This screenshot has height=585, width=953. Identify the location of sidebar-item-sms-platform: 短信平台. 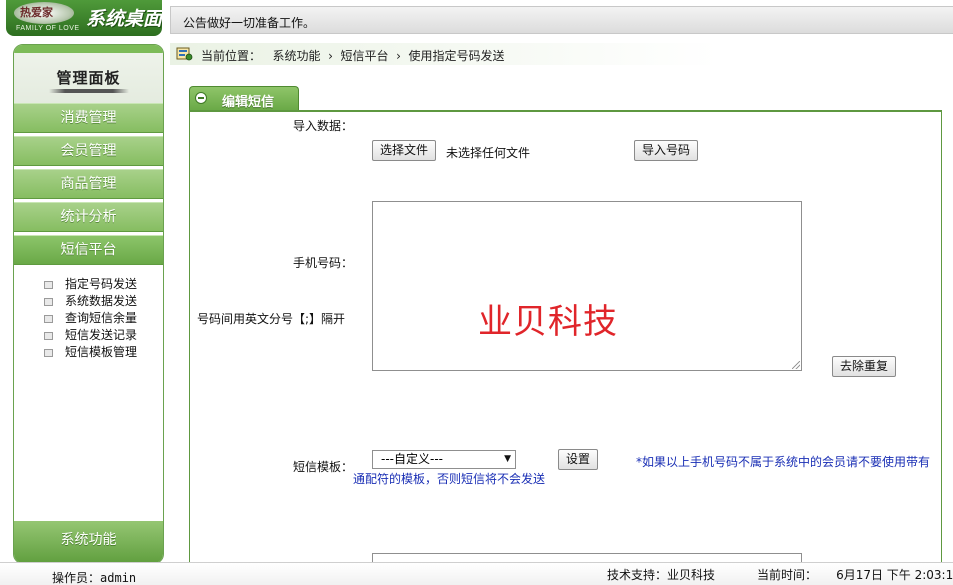
(88, 250).